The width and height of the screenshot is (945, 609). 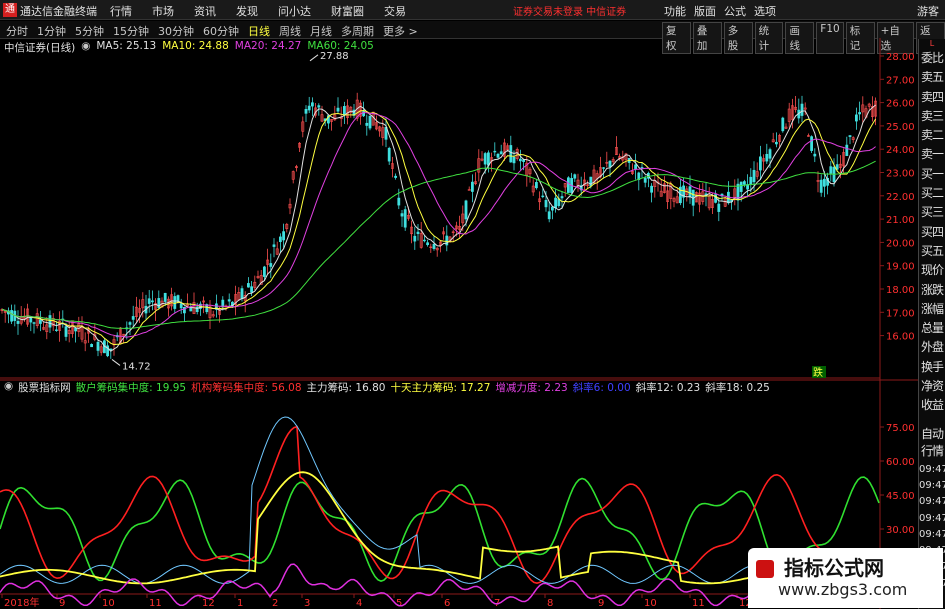 What do you see at coordinates (932, 347) in the screenshot?
I see `side-panel-item: 外盘` at bounding box center [932, 347].